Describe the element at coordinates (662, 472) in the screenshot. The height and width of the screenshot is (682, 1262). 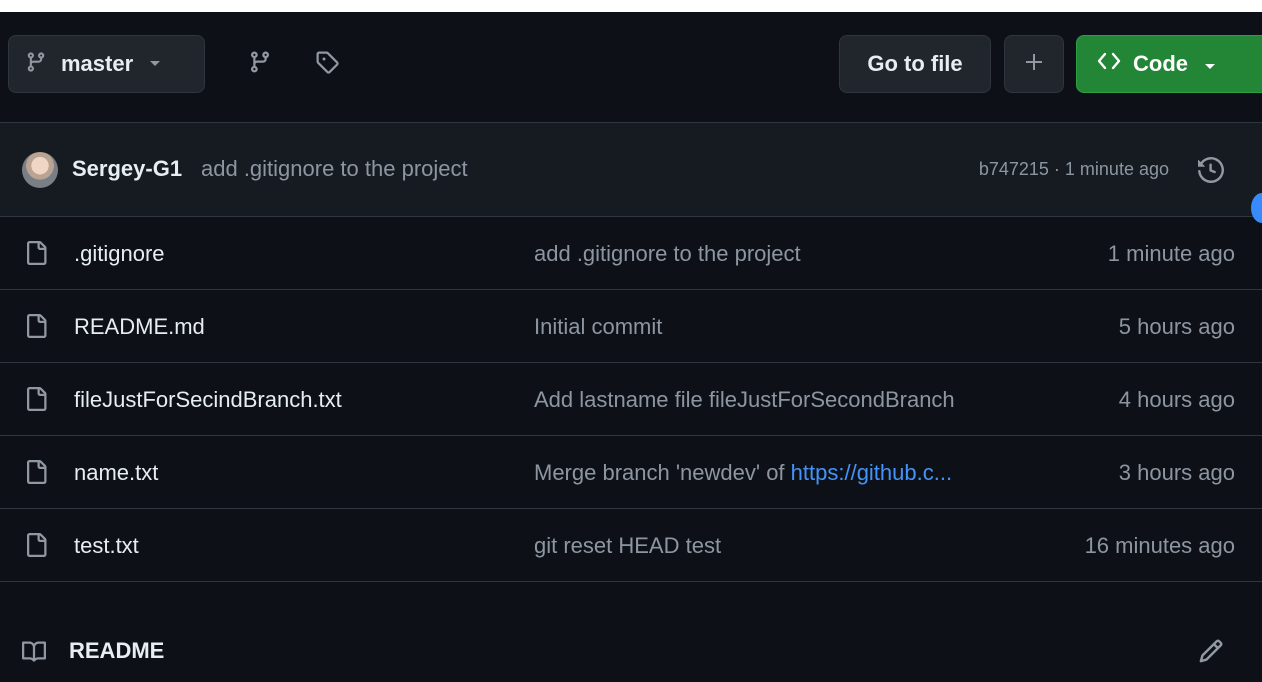
I see `commit-message-text: Merge branch 'newdev' of` at that location.